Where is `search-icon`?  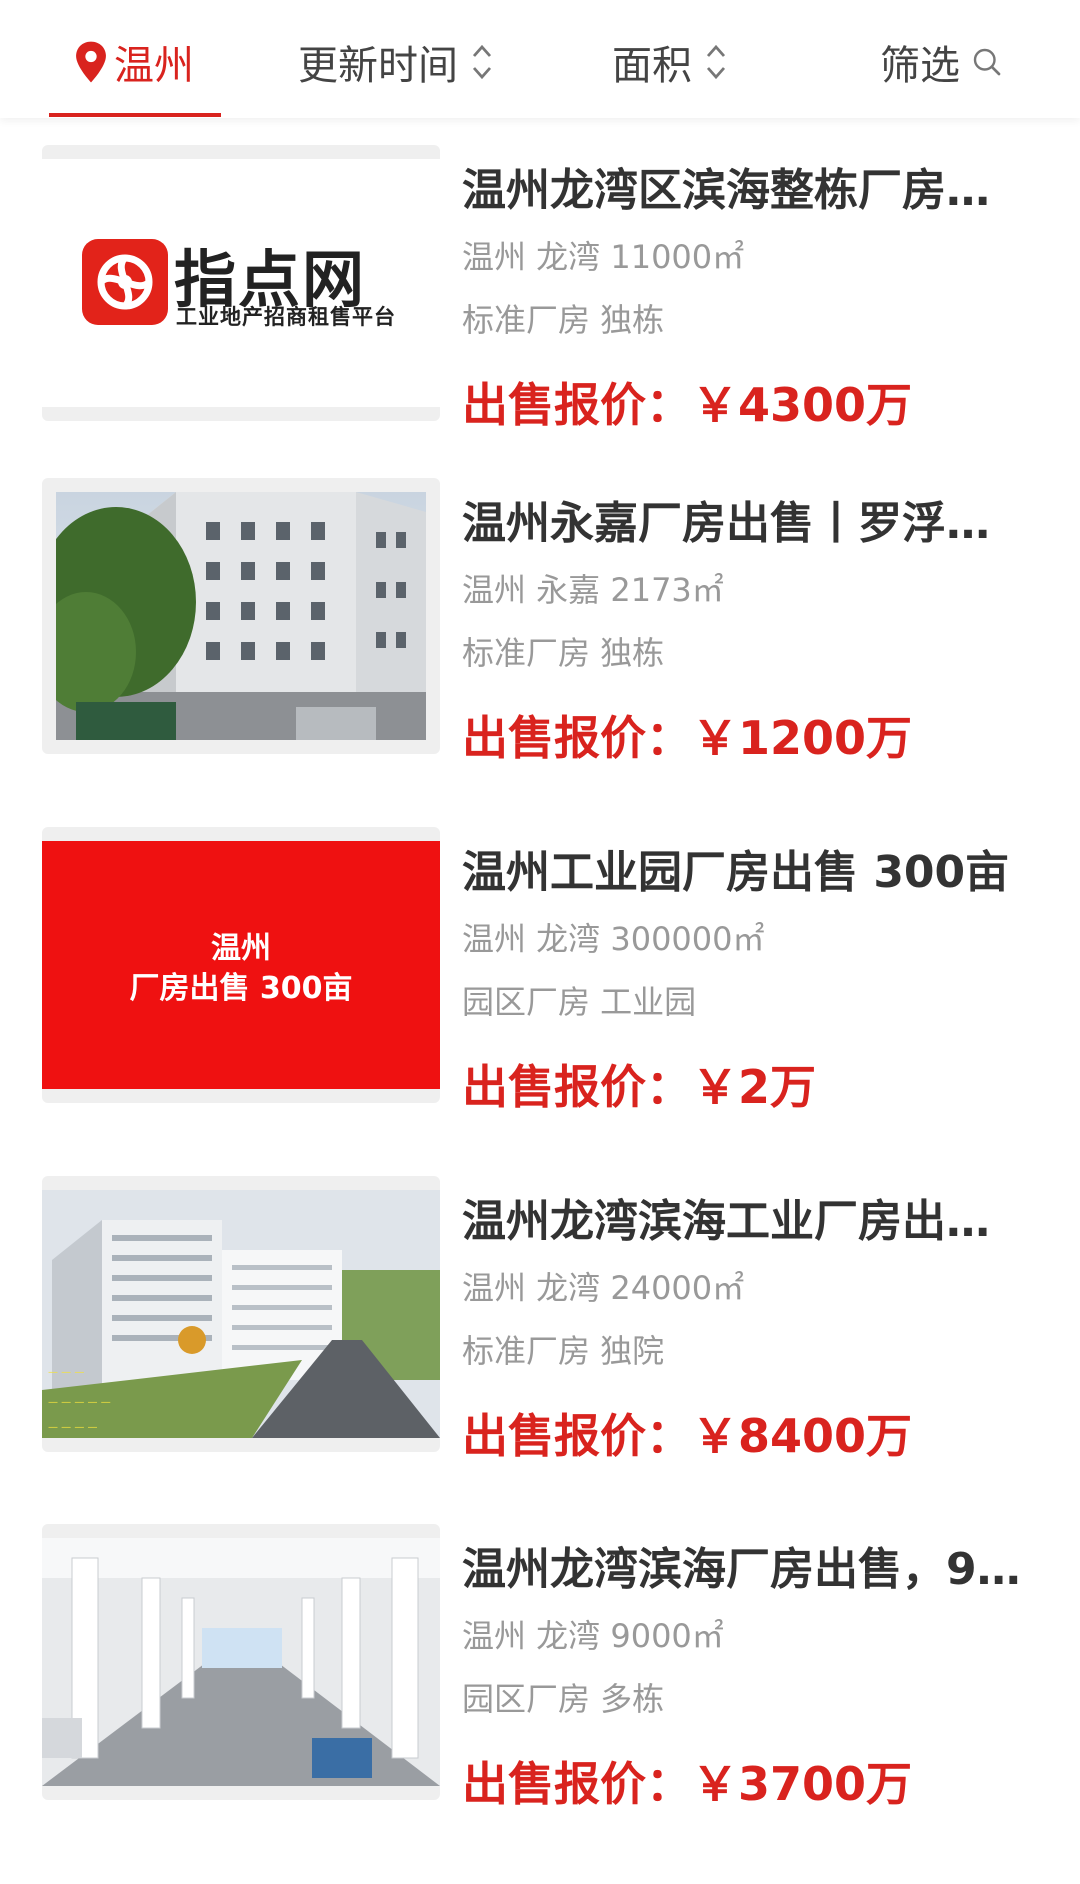 search-icon is located at coordinates (987, 62).